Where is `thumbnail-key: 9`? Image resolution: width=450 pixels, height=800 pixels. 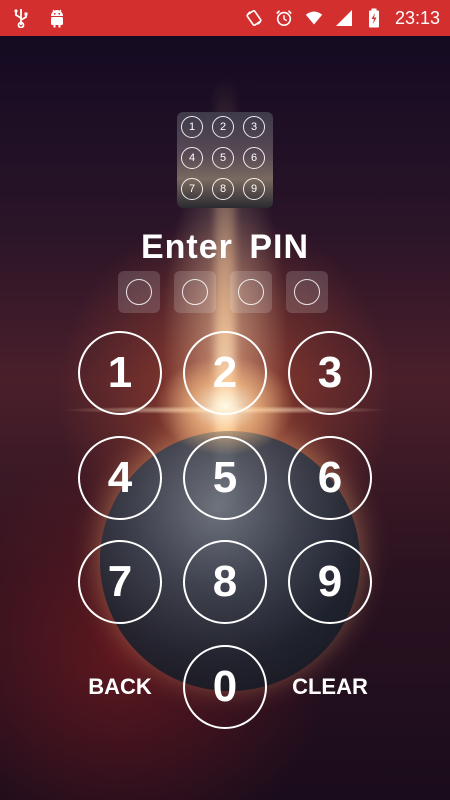 thumbnail-key: 9 is located at coordinates (254, 189).